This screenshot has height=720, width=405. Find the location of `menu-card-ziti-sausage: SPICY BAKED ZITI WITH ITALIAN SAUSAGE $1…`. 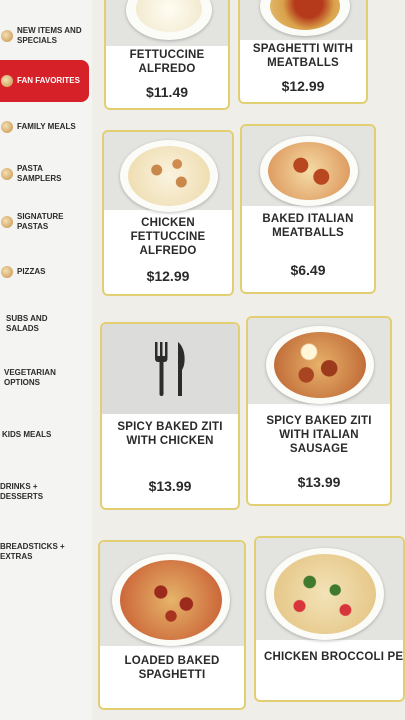

menu-card-ziti-sausage: SPICY BAKED ZITI WITH ITALIAN SAUSAGE $1… is located at coordinates (319, 411).